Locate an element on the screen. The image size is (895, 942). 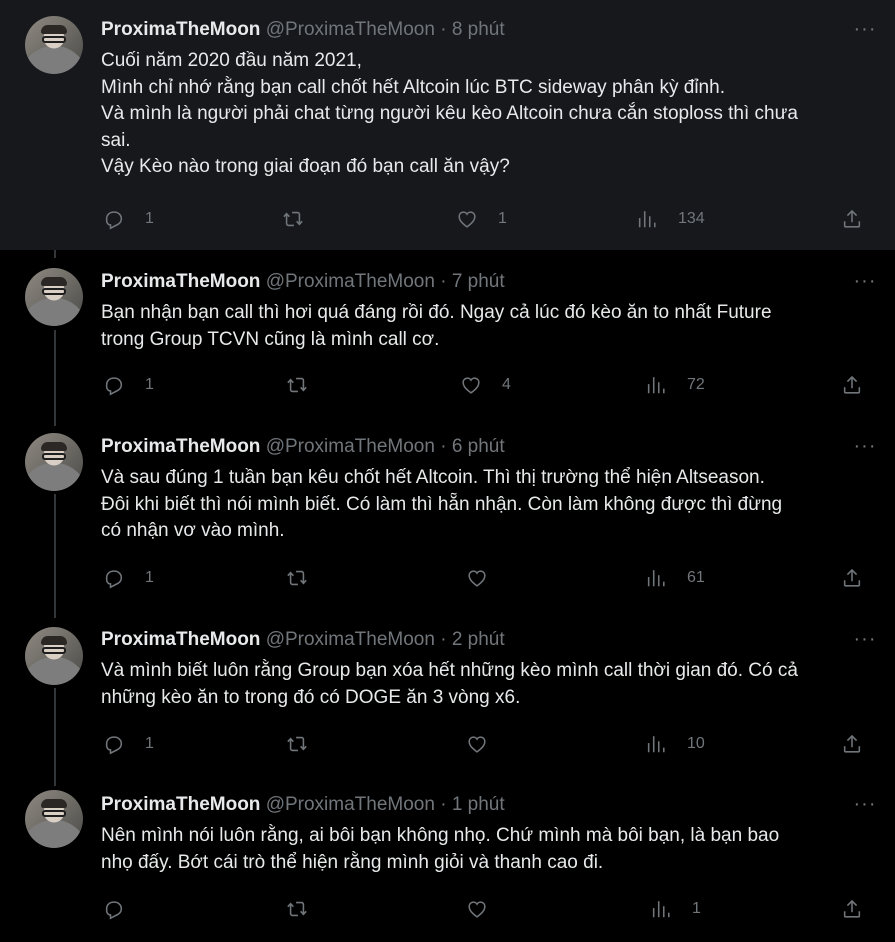
timestamp: 1 phút is located at coordinates (478, 804).